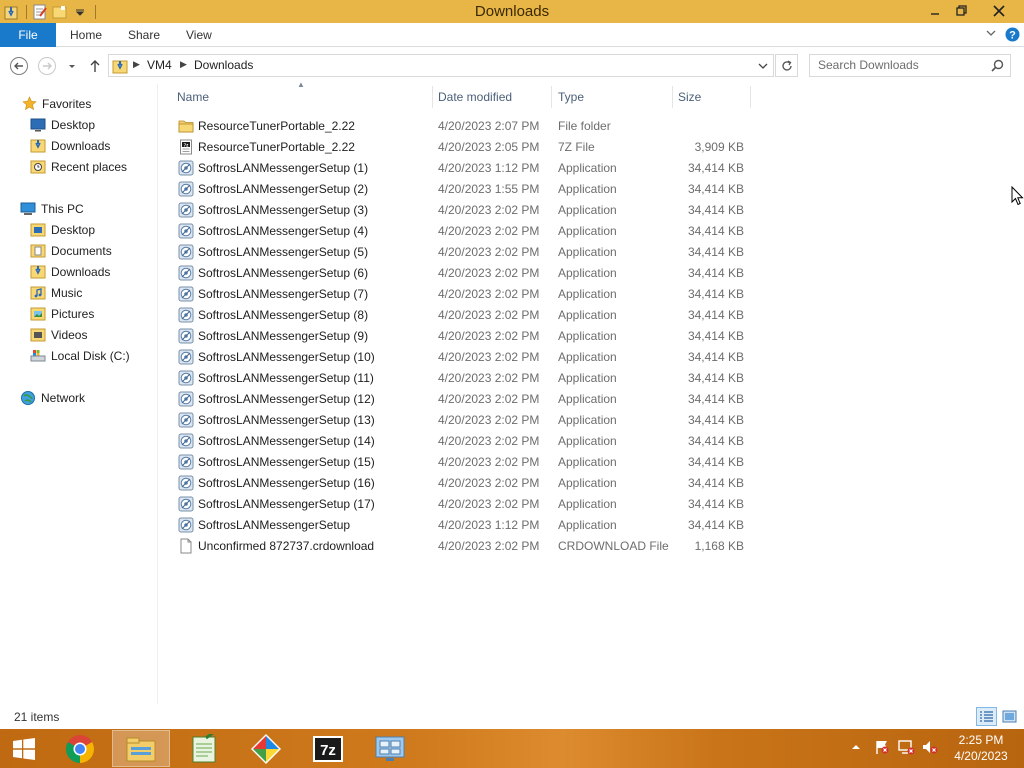  Describe the element at coordinates (930, 748) in the screenshot. I see `volume-muted-icon` at that location.